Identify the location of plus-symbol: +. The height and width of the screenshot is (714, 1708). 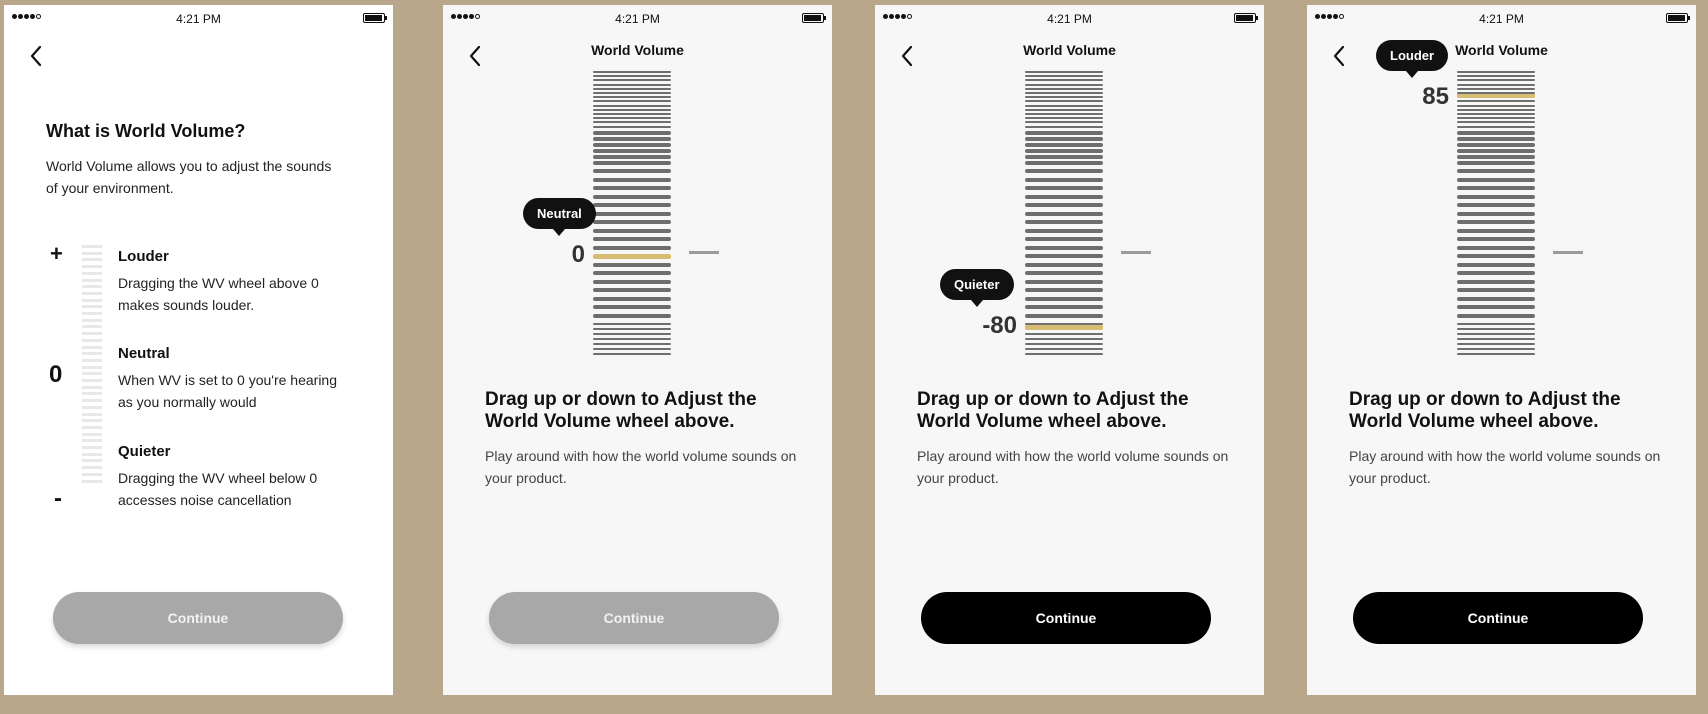
(56, 253).